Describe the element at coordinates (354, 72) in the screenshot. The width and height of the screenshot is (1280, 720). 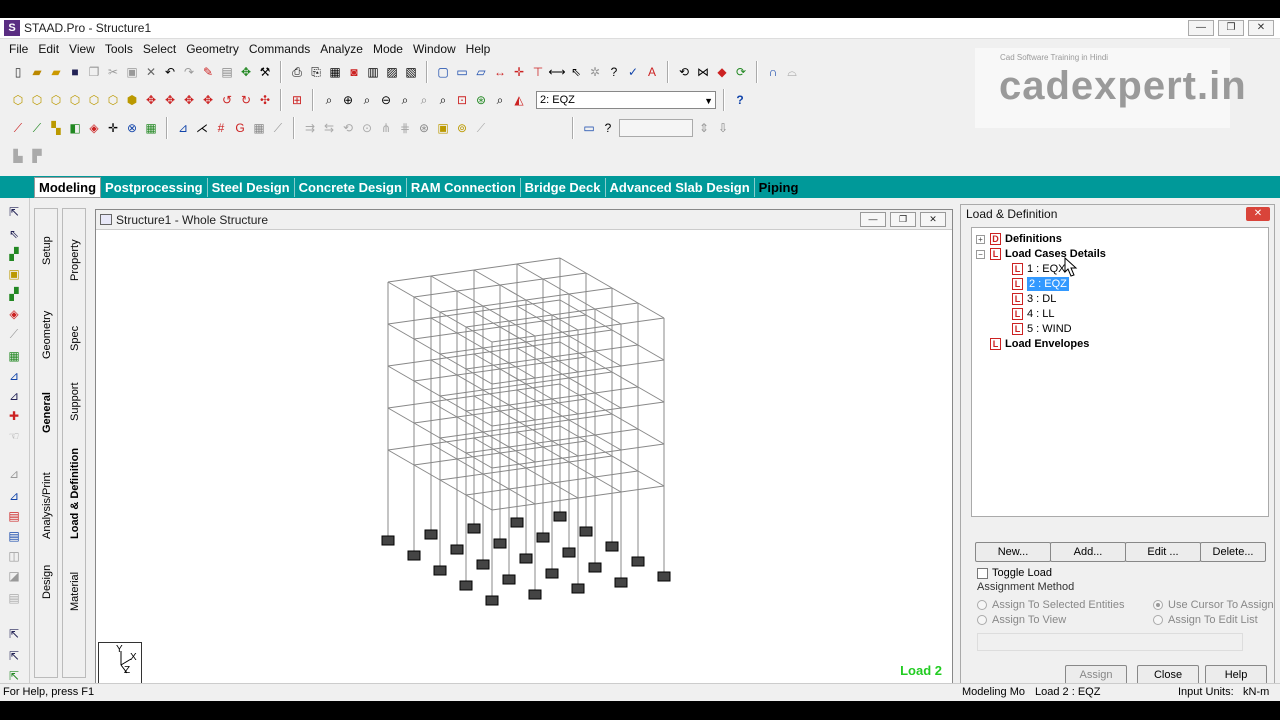
I see `camera-icon: ◙` at that location.